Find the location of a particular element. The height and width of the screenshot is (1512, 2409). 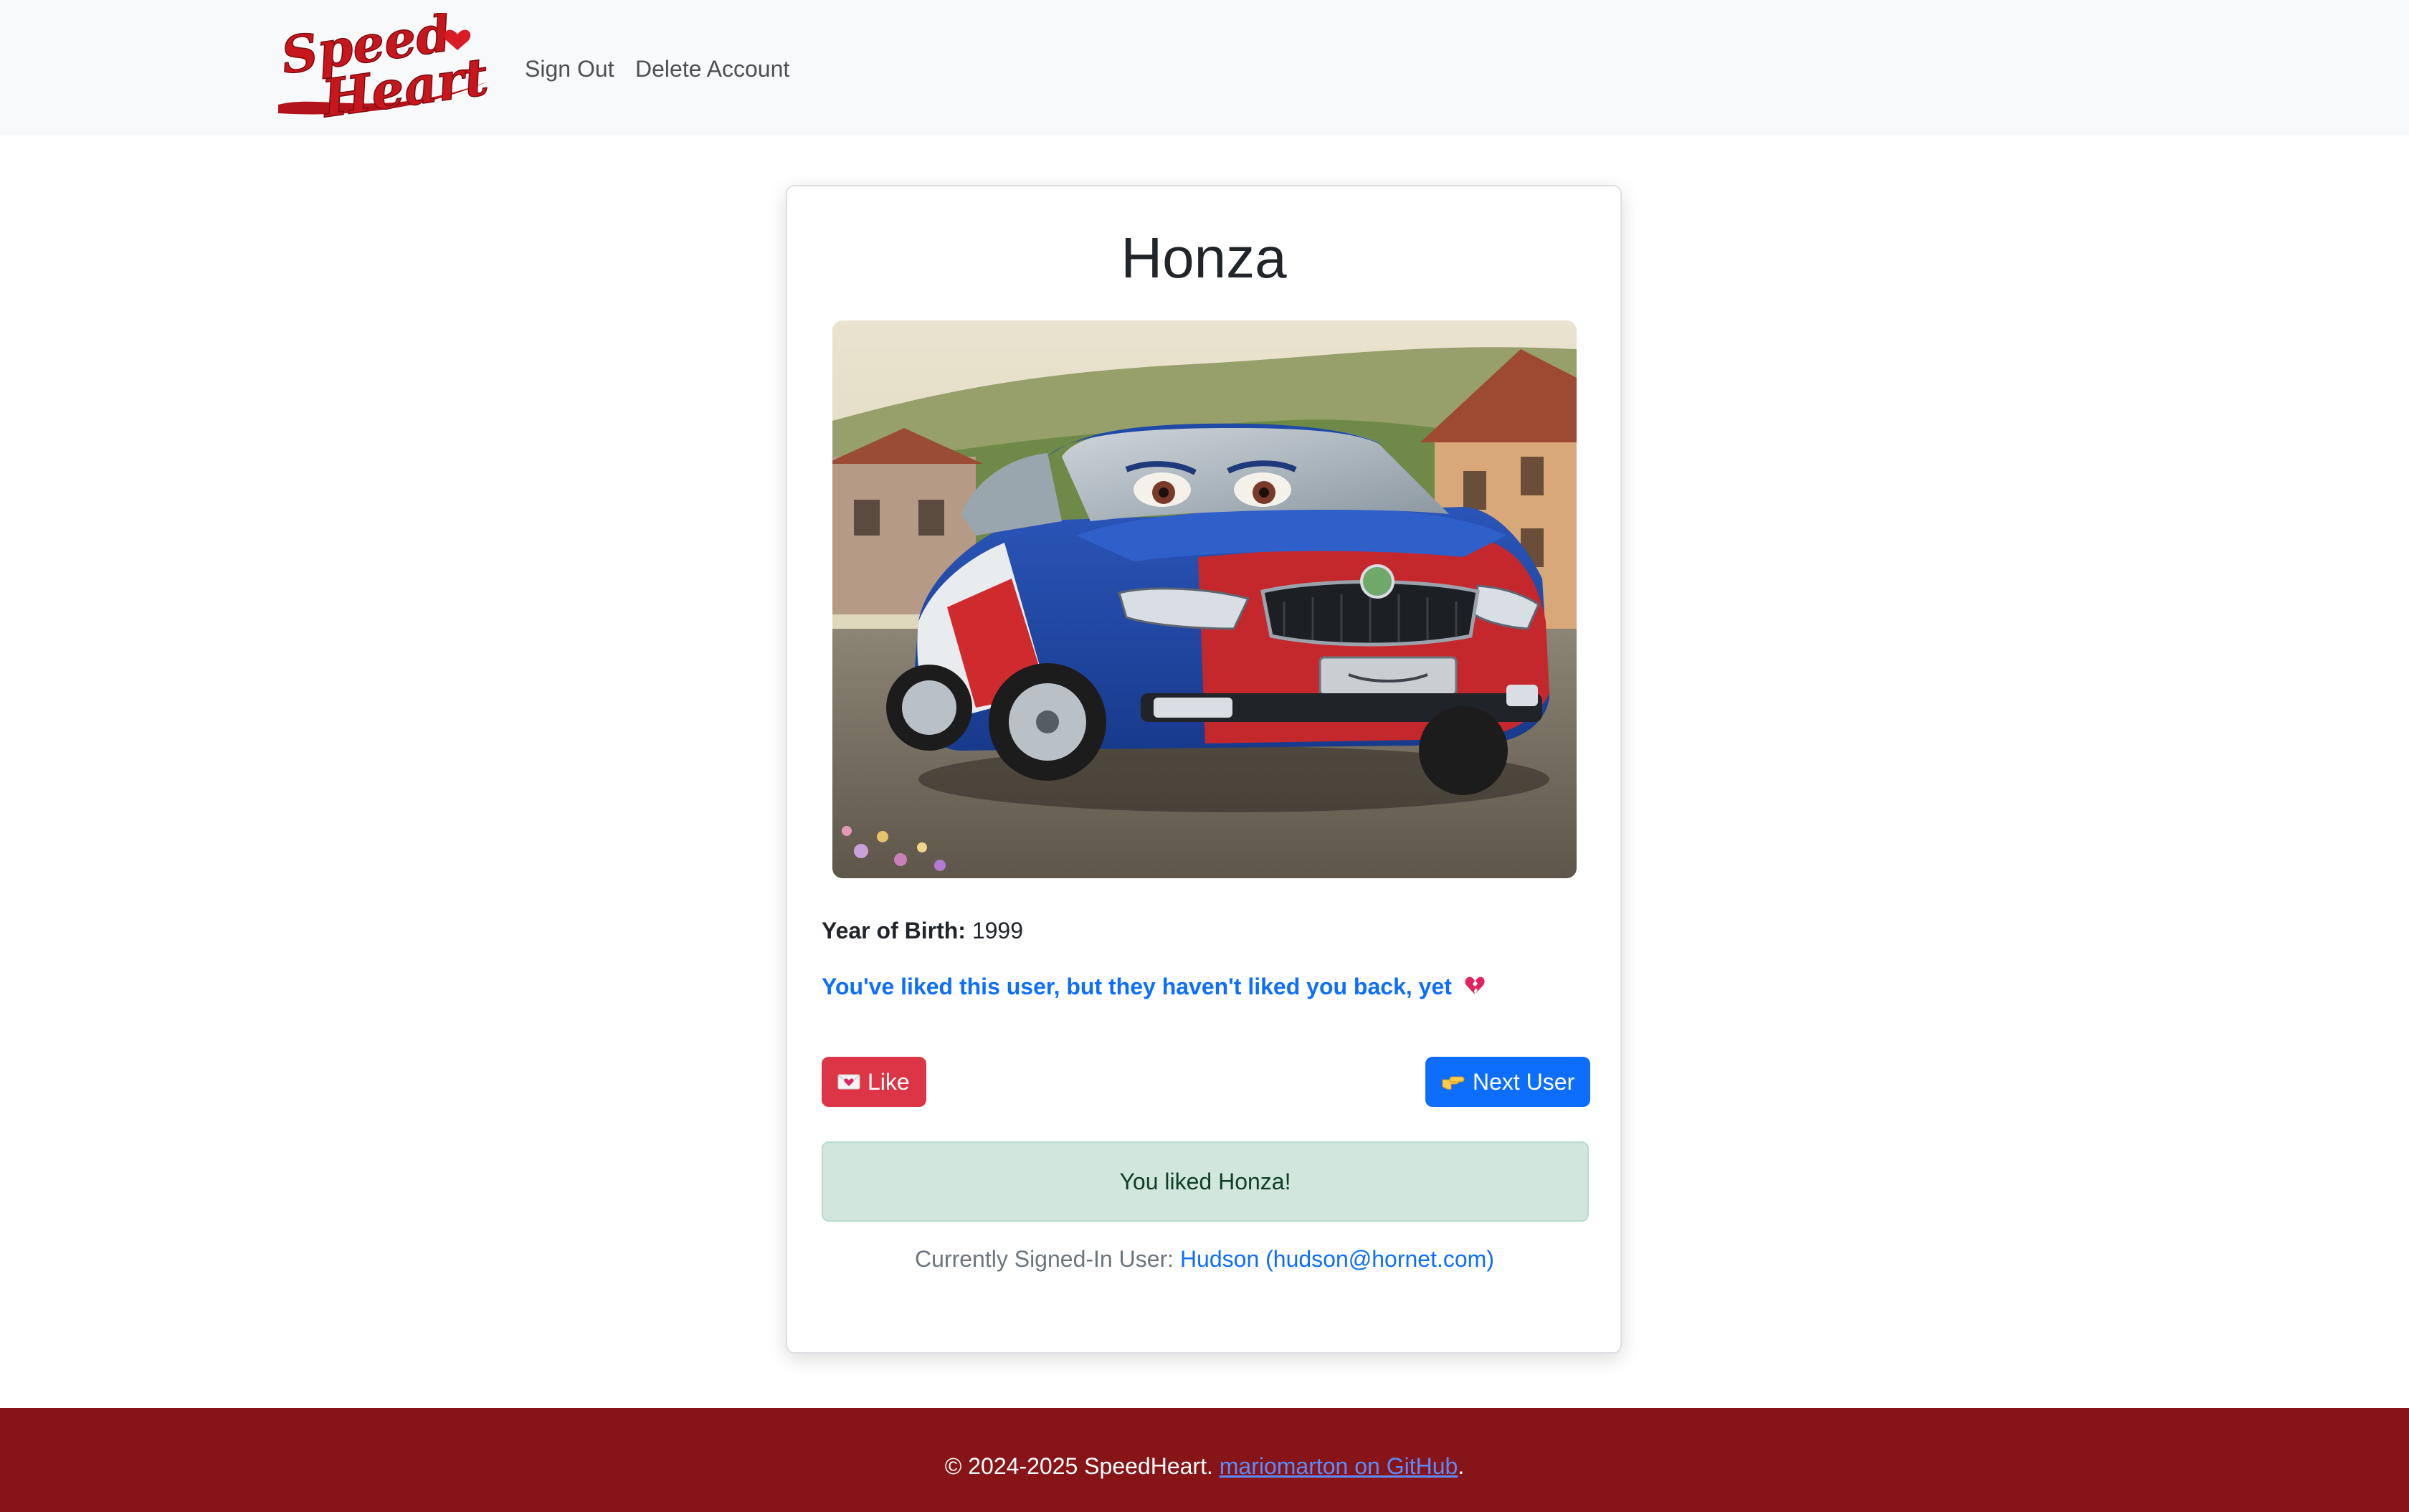

like-button-label: Like is located at coordinates (889, 1082).